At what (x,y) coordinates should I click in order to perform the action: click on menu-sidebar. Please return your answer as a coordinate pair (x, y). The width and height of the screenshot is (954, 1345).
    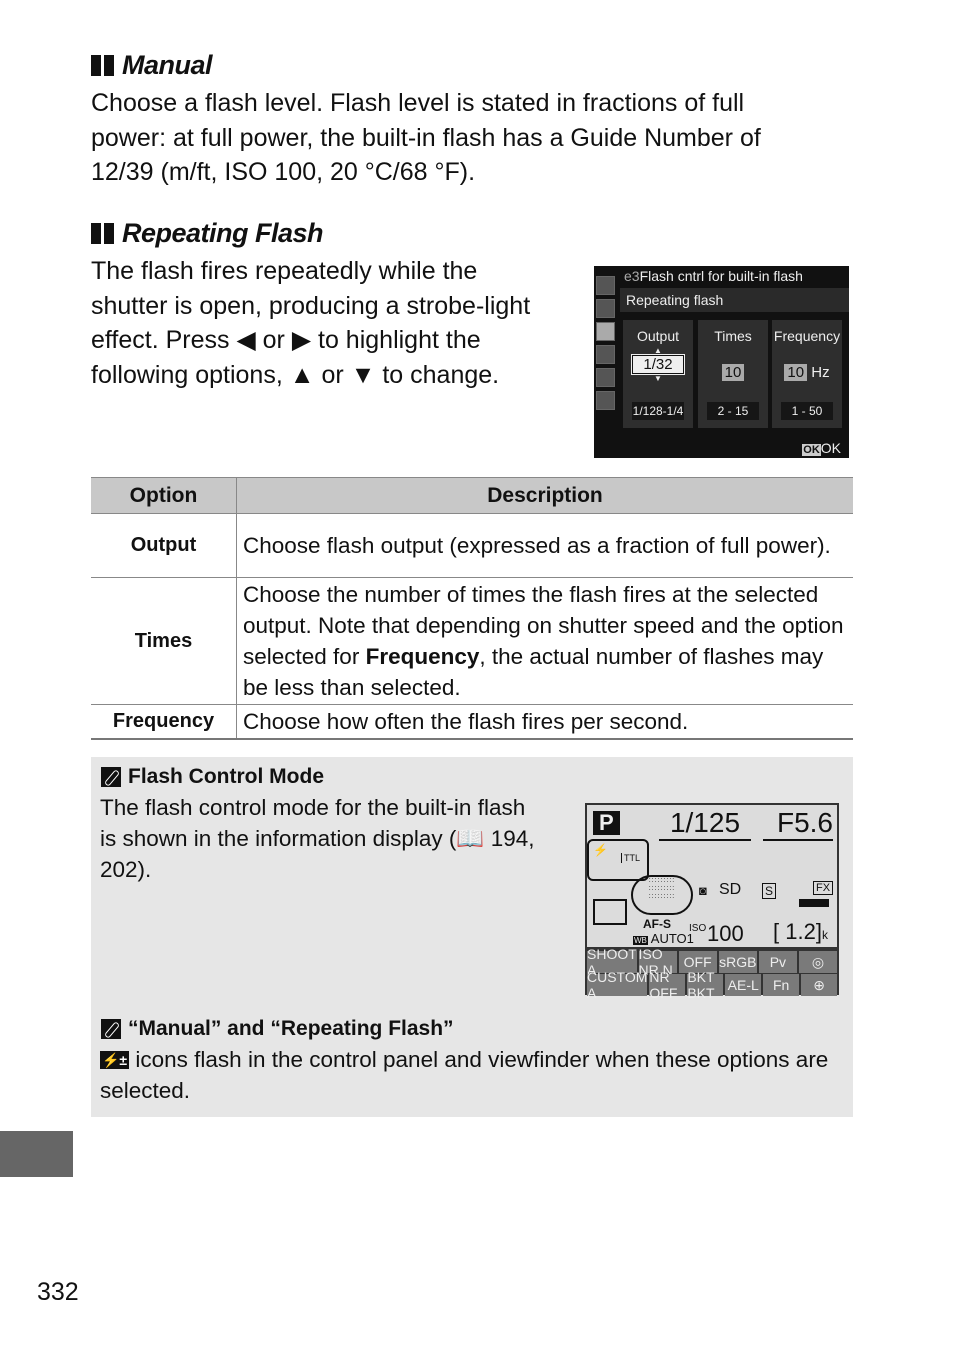
    Looking at the image, I should click on (606, 345).